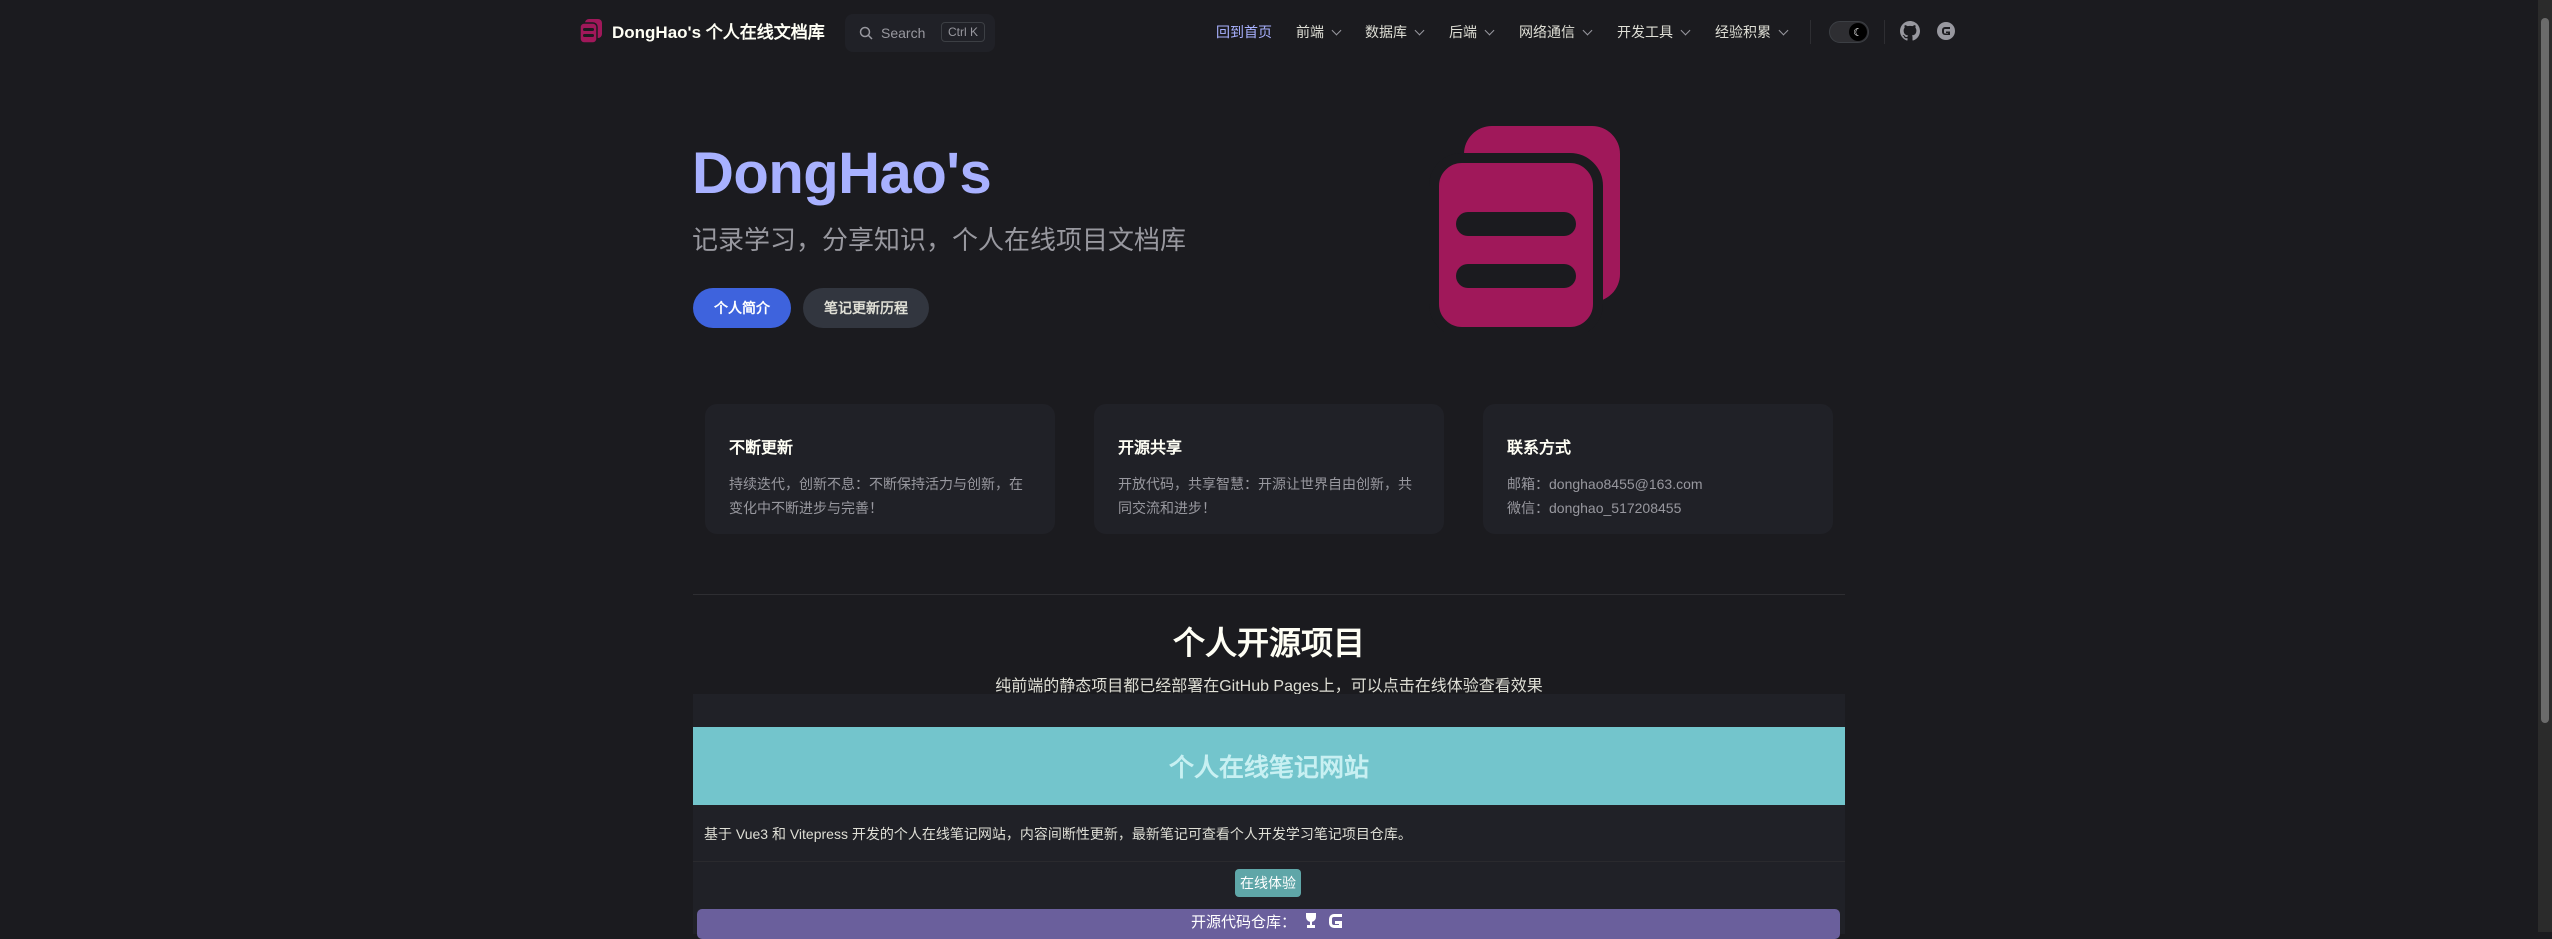 The height and width of the screenshot is (939, 2552). I want to click on trophy-icon, so click(1311, 920).